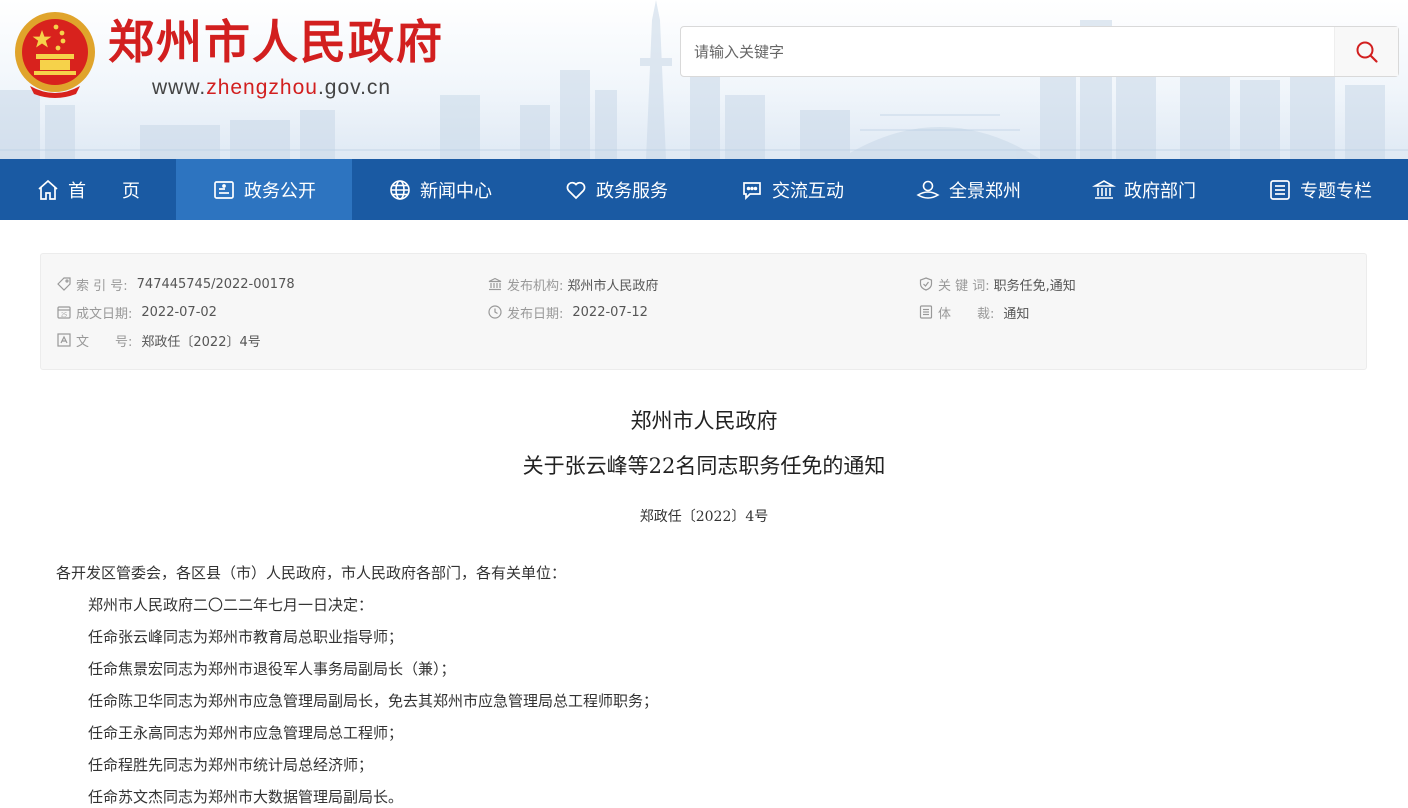 This screenshot has height=808, width=1408. What do you see at coordinates (231, 765) in the screenshot?
I see `document-paragraph: 任命程胜先同志为郑州市统计局总经济师；` at bounding box center [231, 765].